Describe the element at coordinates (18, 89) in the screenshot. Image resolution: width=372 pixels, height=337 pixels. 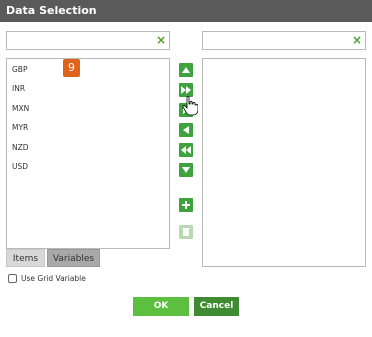
I see `list-item: INR` at that location.